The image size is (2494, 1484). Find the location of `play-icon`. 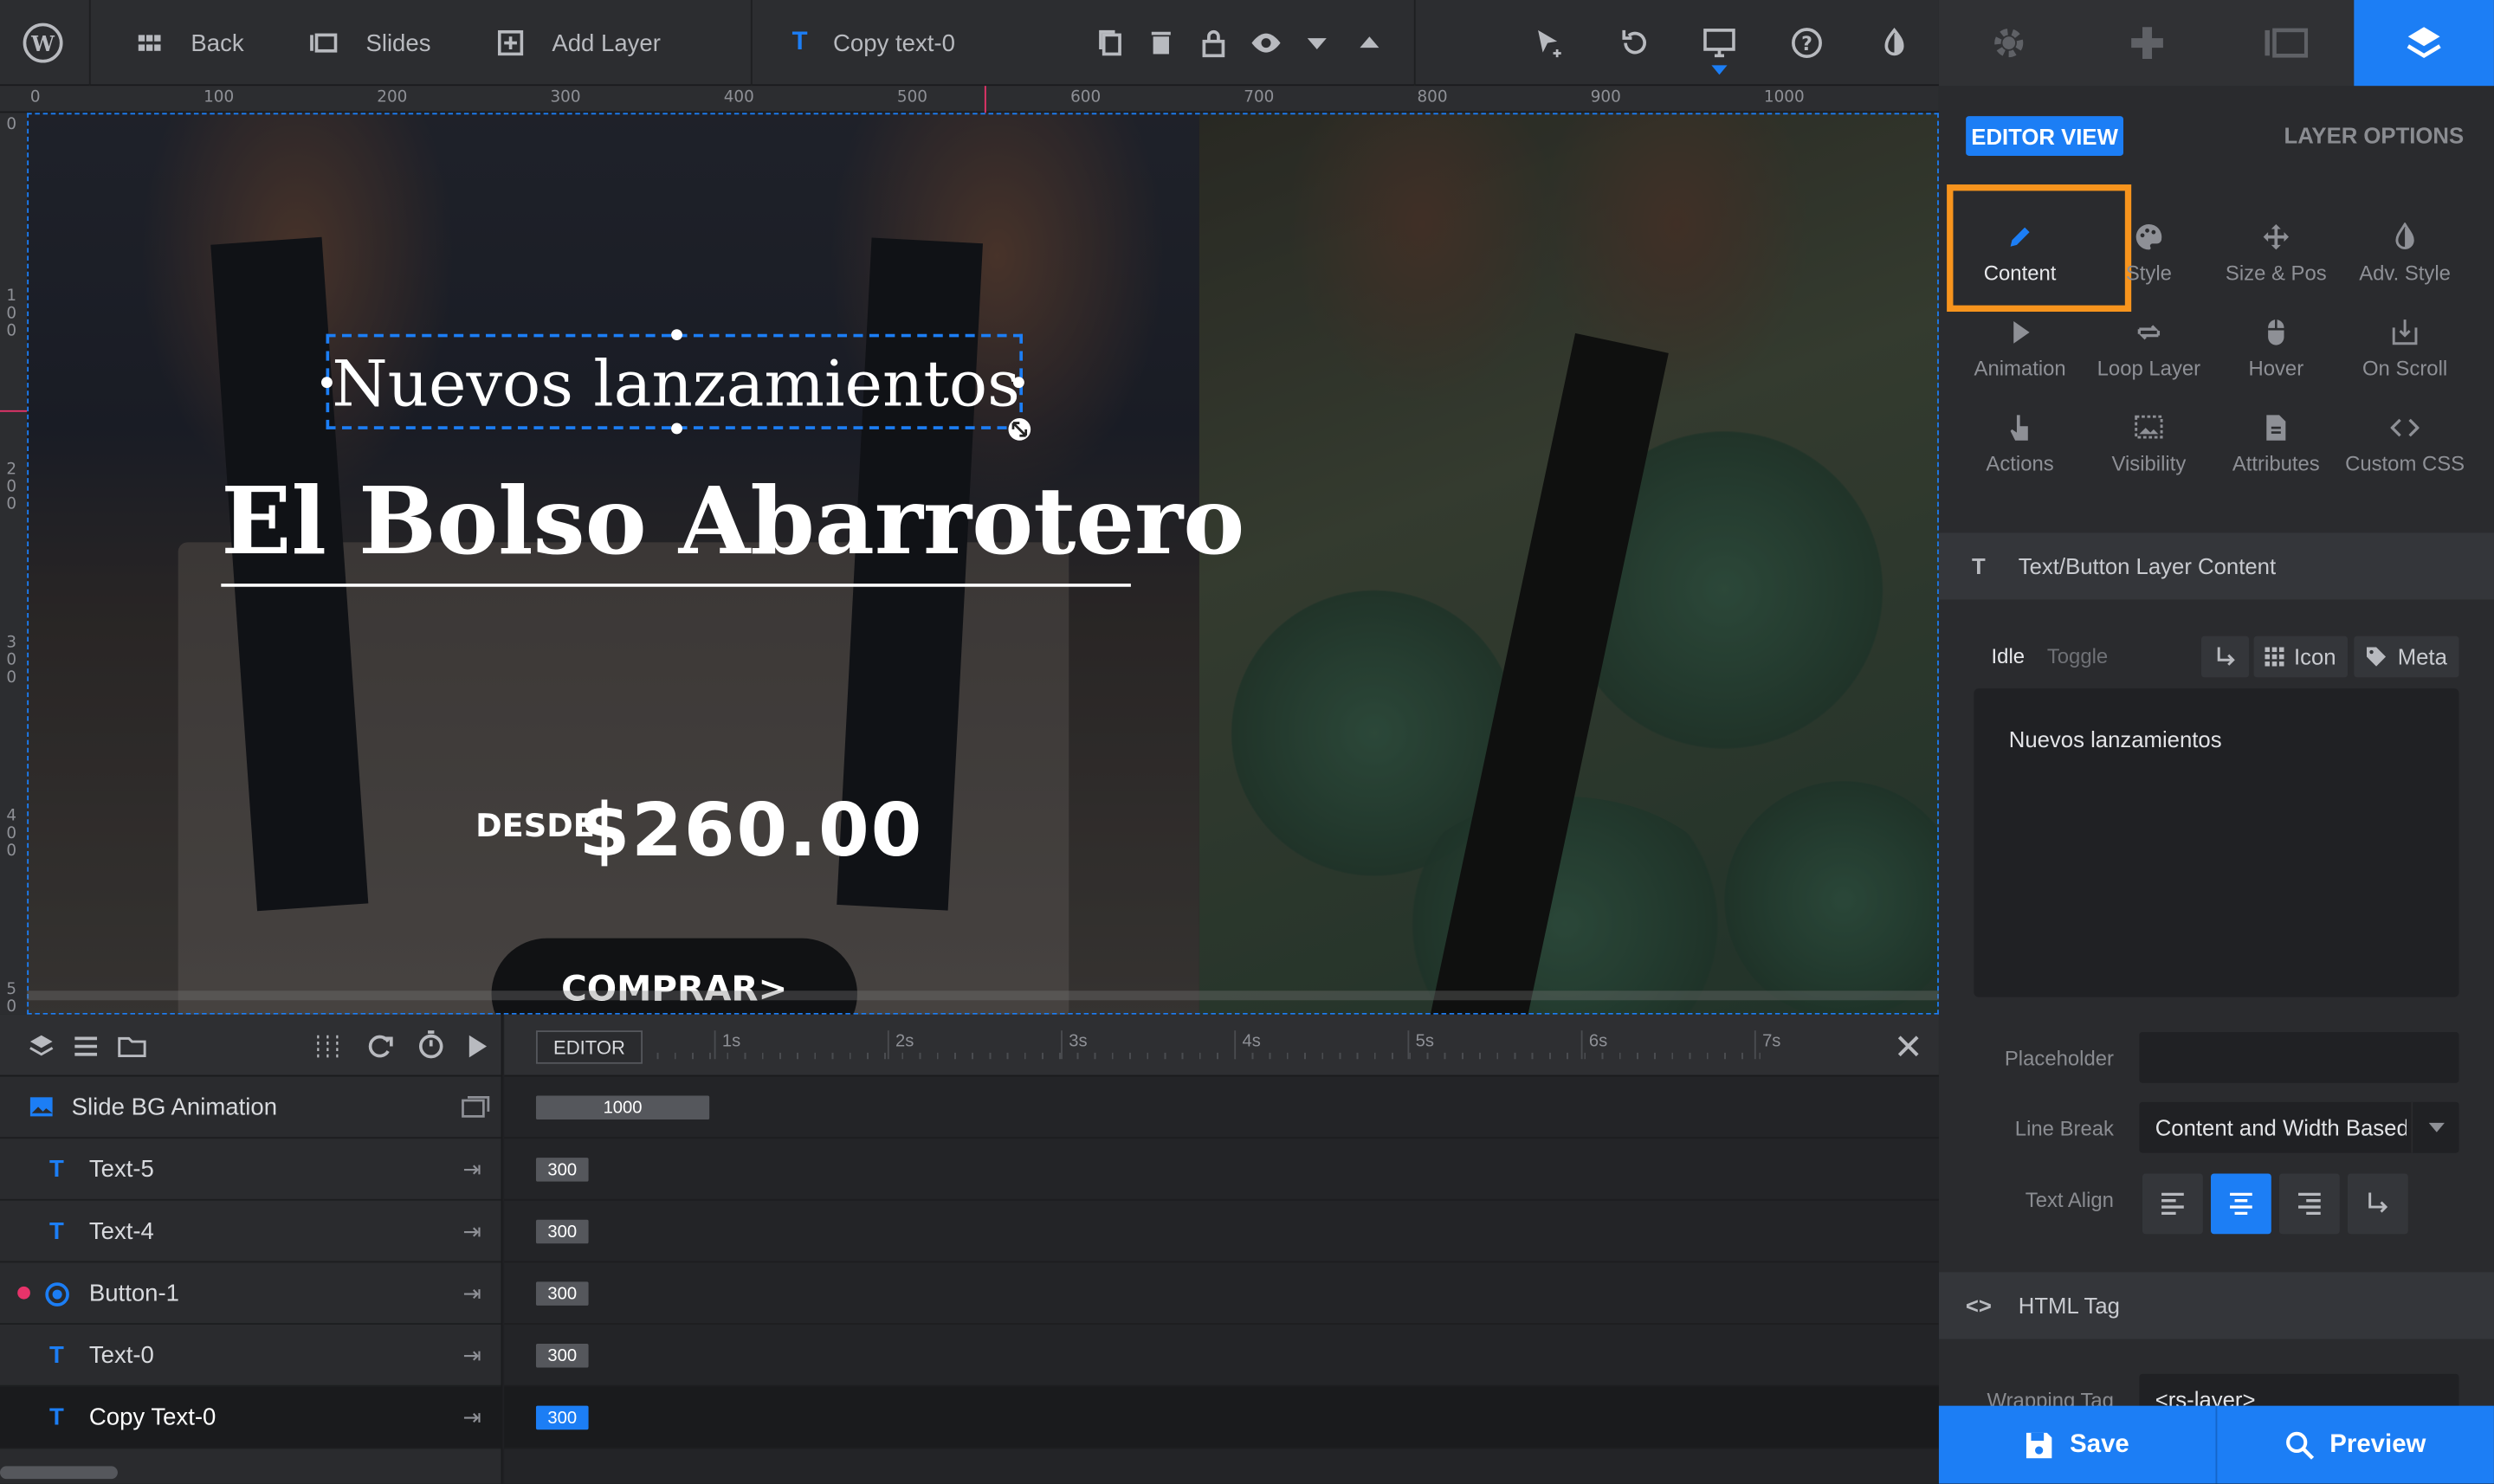

play-icon is located at coordinates (477, 1046).